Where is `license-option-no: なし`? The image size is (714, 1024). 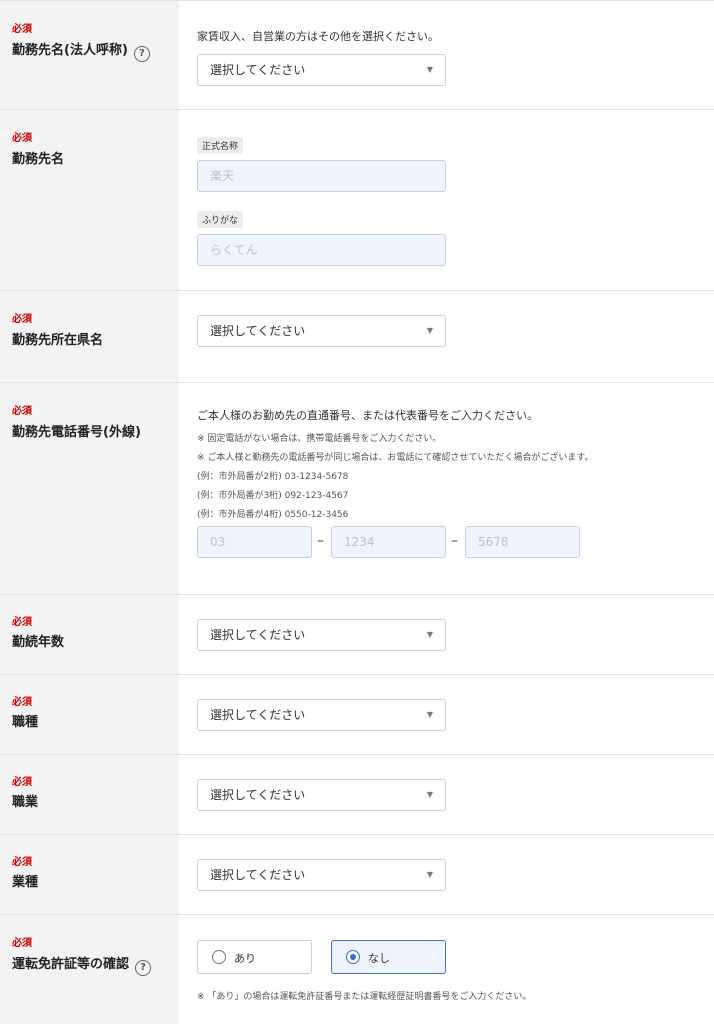 license-option-no: なし is located at coordinates (388, 957).